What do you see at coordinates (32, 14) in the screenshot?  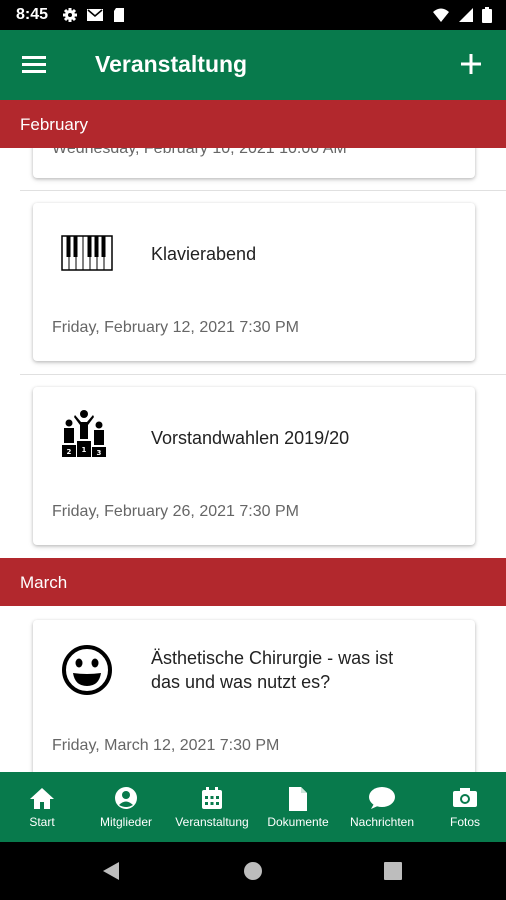 I see `status-time: 8:45` at bounding box center [32, 14].